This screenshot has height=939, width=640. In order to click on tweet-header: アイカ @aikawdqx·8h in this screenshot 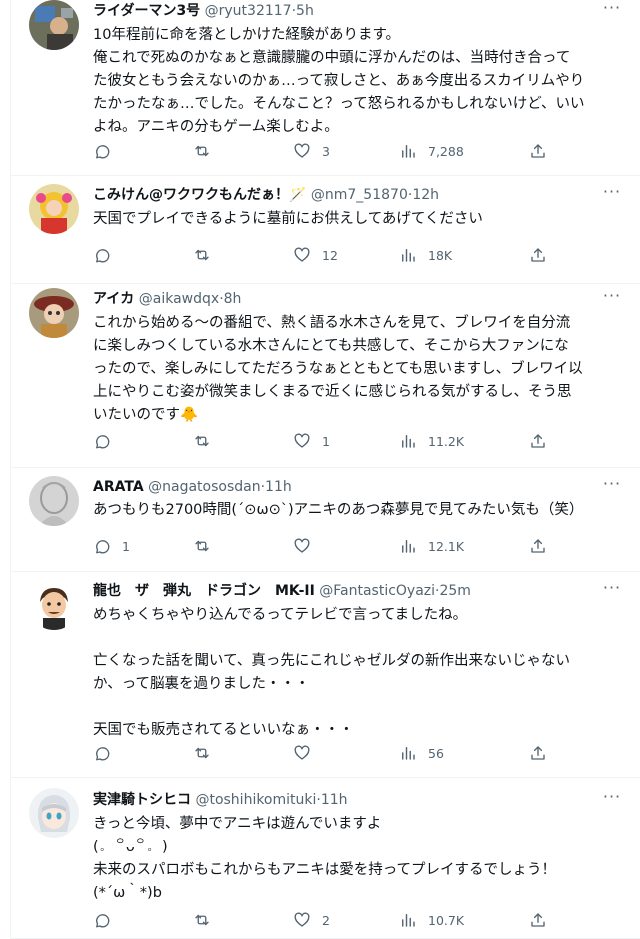, I will do `click(346, 299)`.